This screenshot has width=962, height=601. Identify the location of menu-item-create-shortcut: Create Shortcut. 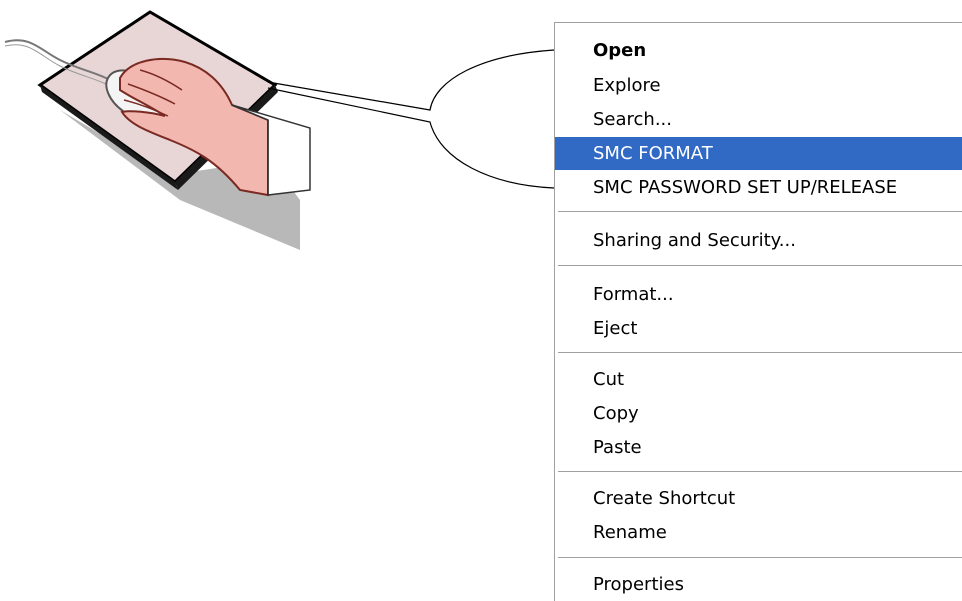
(758, 498).